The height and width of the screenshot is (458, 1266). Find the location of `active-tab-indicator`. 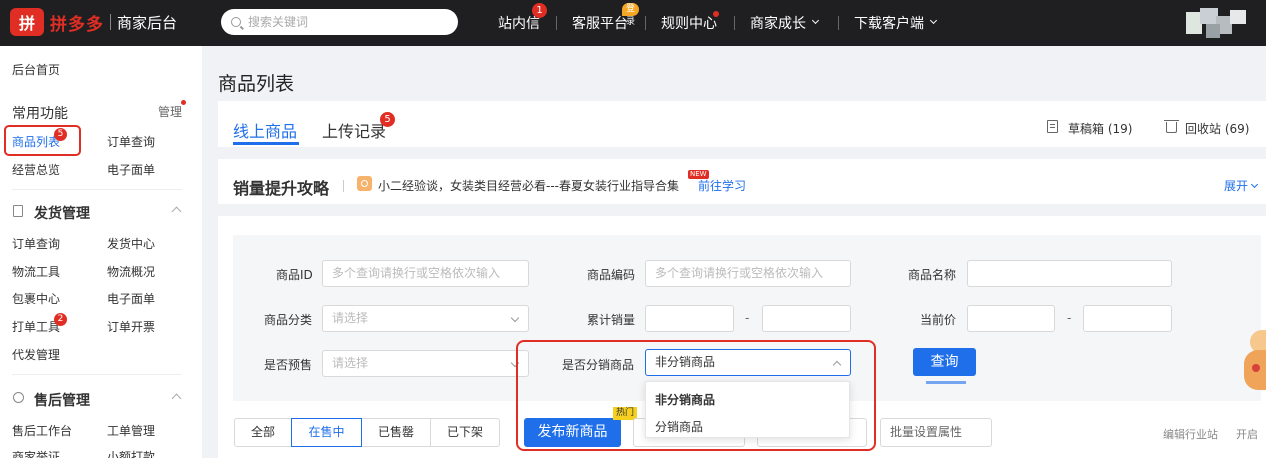

active-tab-indicator is located at coordinates (266, 143).